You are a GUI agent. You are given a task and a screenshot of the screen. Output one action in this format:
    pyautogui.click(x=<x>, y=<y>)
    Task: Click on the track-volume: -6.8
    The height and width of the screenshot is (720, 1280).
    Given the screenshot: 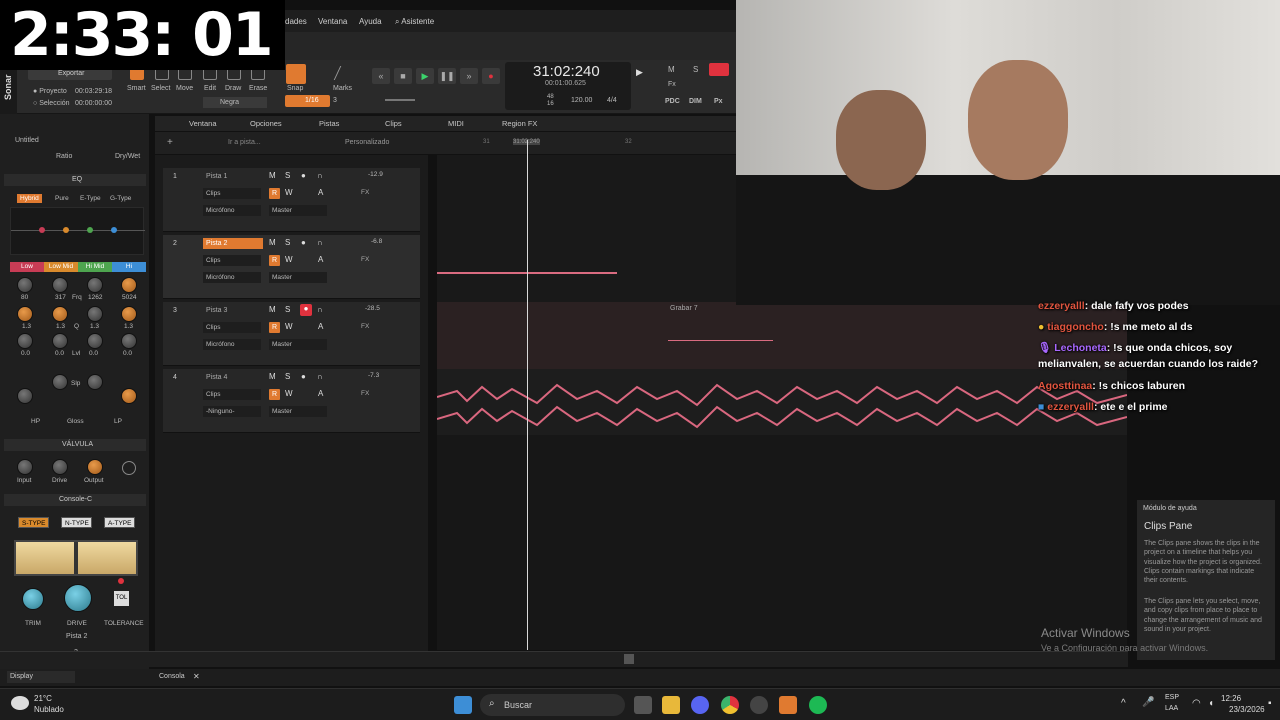 What is the action you would take?
    pyautogui.click(x=376, y=241)
    